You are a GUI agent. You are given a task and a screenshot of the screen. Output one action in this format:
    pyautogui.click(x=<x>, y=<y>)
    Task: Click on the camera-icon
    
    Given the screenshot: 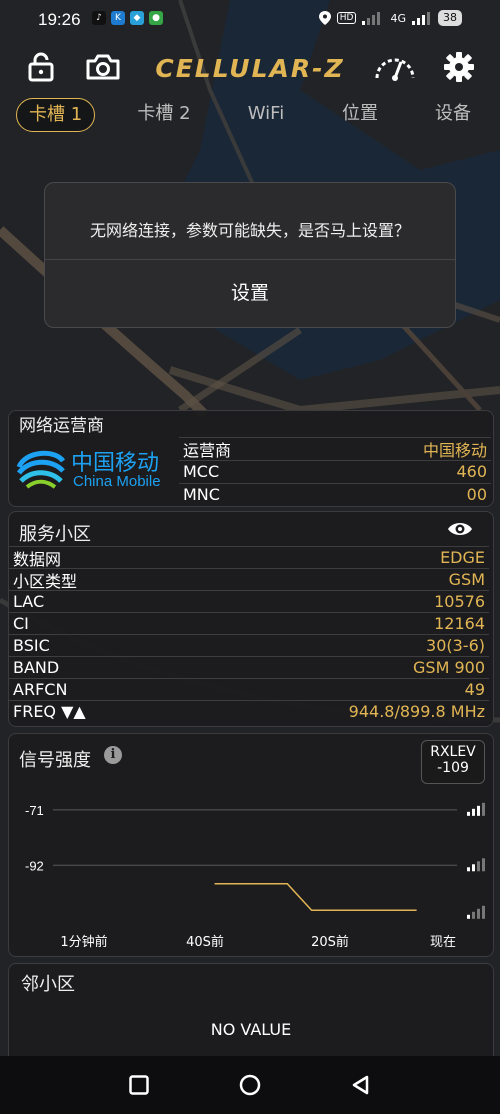 What is the action you would take?
    pyautogui.click(x=103, y=67)
    